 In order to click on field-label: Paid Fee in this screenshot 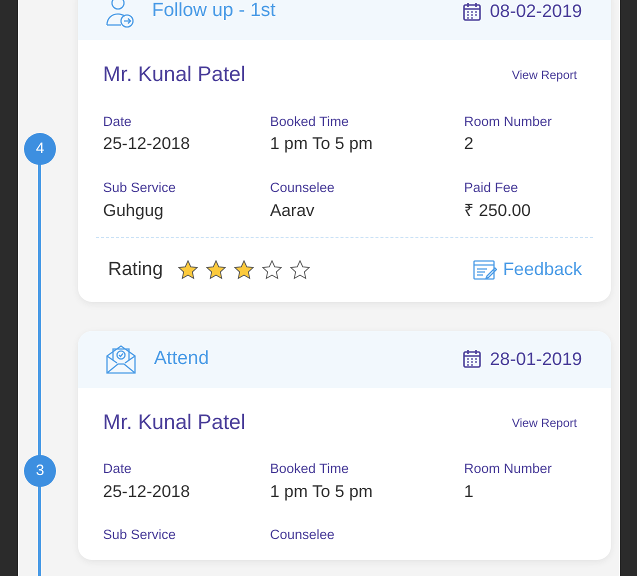, I will do `click(492, 188)`.